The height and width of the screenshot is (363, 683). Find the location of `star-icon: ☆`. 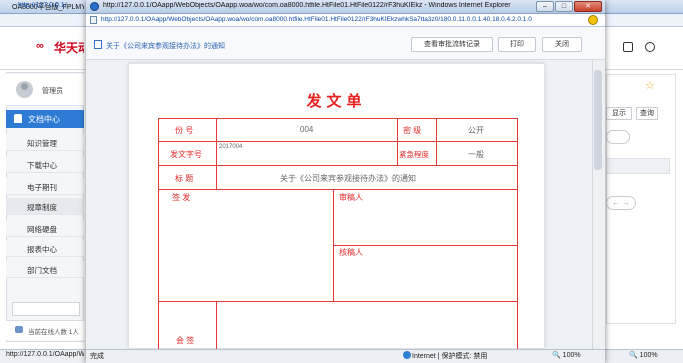

star-icon: ☆ is located at coordinates (650, 85).